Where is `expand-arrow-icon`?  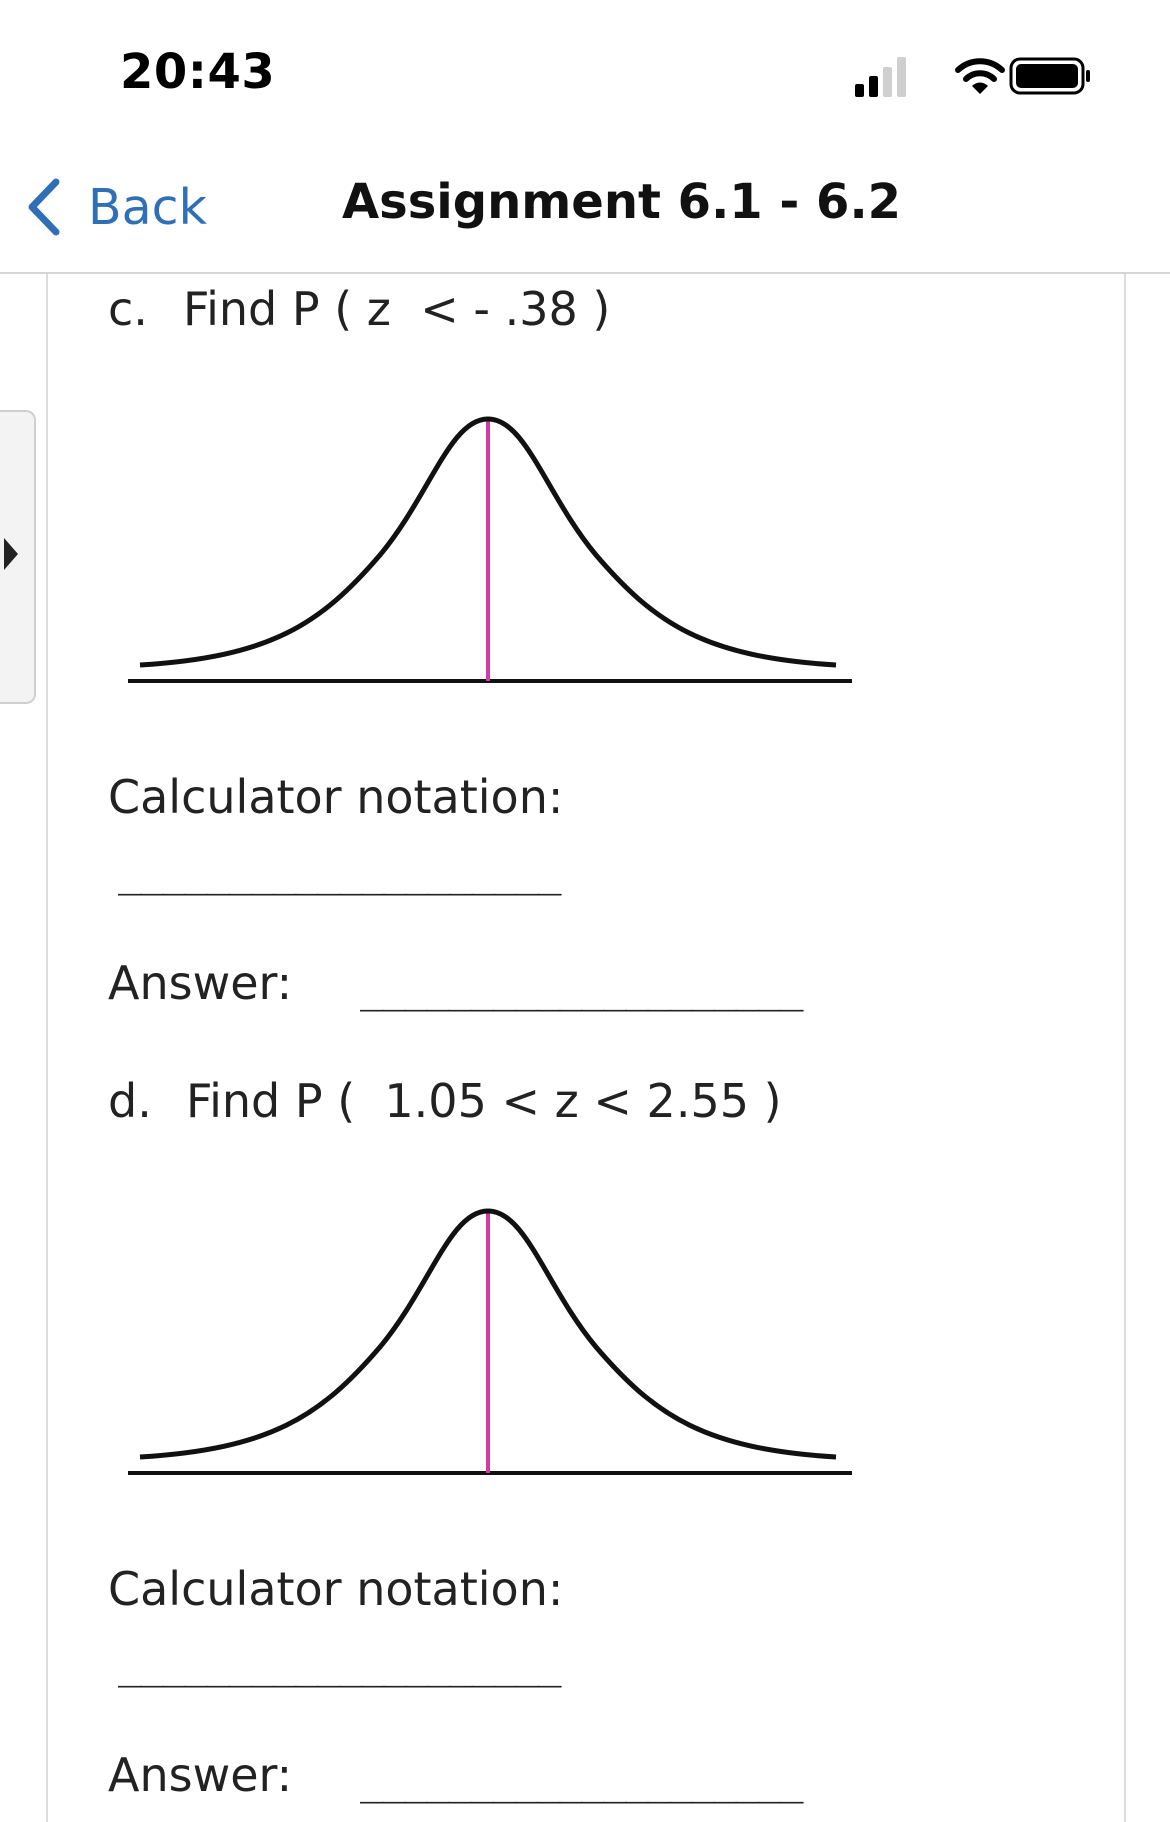 expand-arrow-icon is located at coordinates (11, 554).